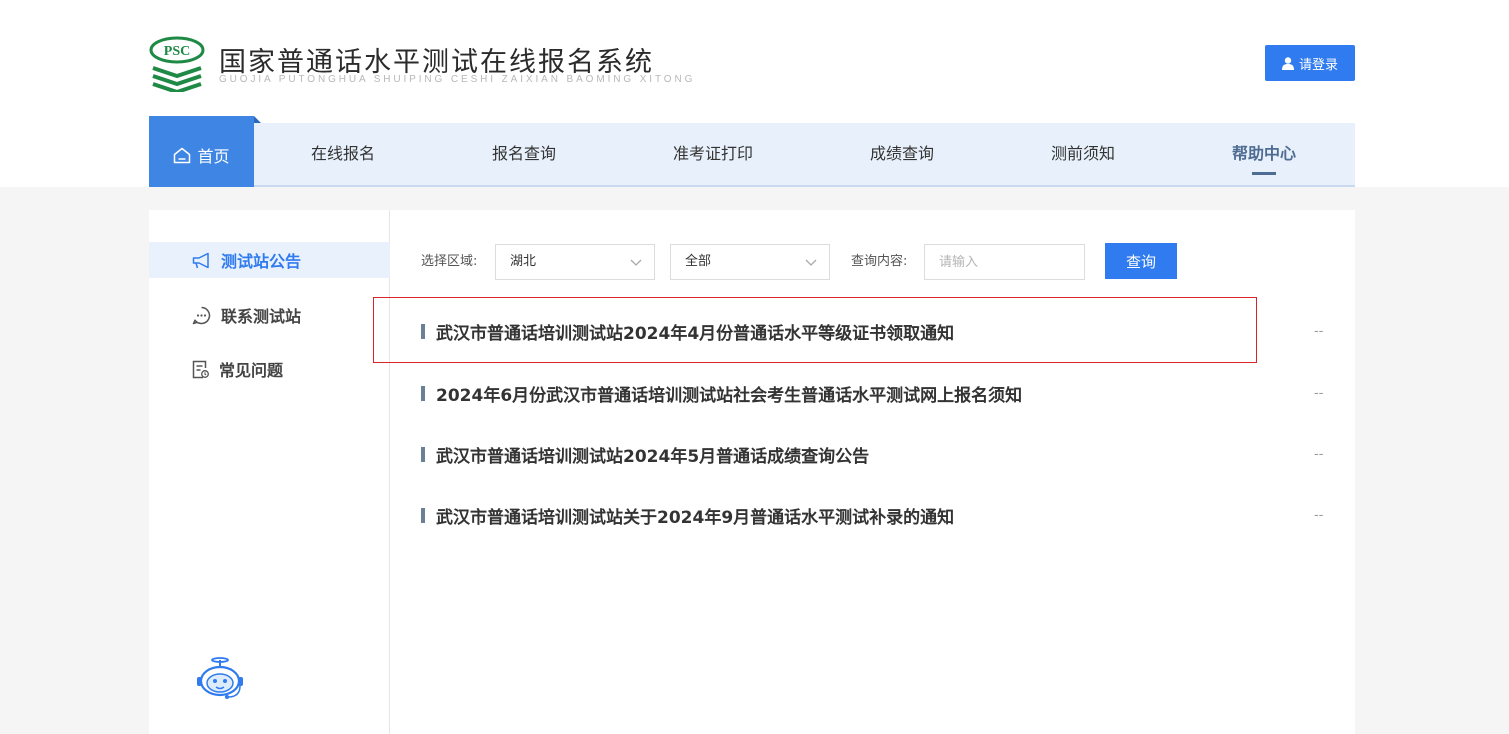 The height and width of the screenshot is (734, 1509). I want to click on nav-home-label: 首页, so click(213, 156).